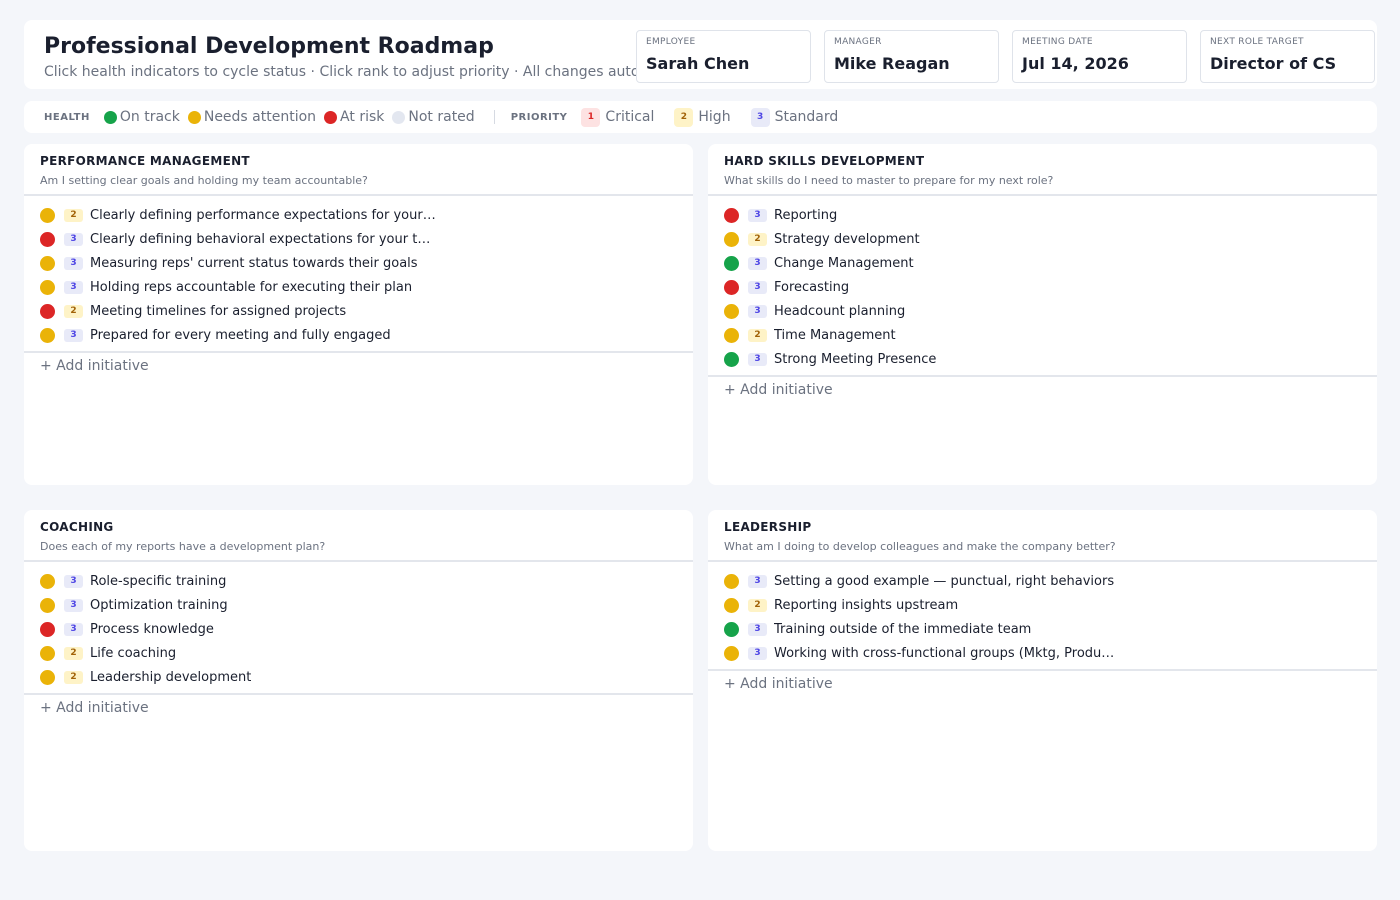 The image size is (1400, 900). I want to click on initiative-row: 2 Leadership development, so click(358, 677).